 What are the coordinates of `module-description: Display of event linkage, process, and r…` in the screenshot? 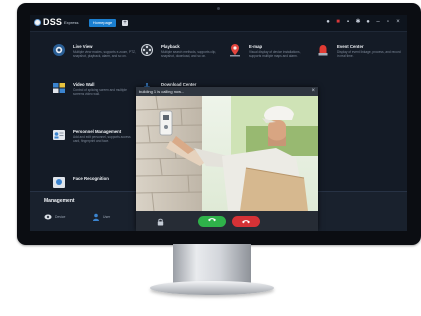 It's located at (369, 54).